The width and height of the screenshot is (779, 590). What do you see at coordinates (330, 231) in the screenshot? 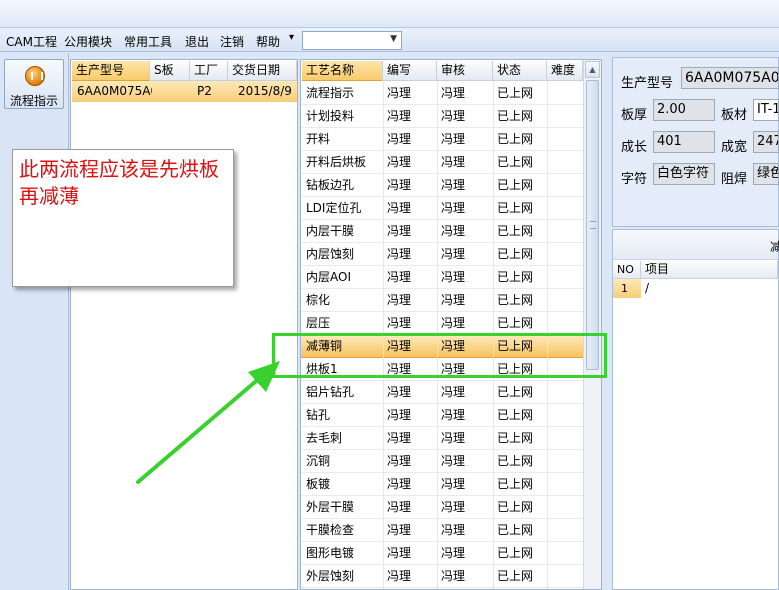
I see `process-name-cell: 内层干膜` at bounding box center [330, 231].